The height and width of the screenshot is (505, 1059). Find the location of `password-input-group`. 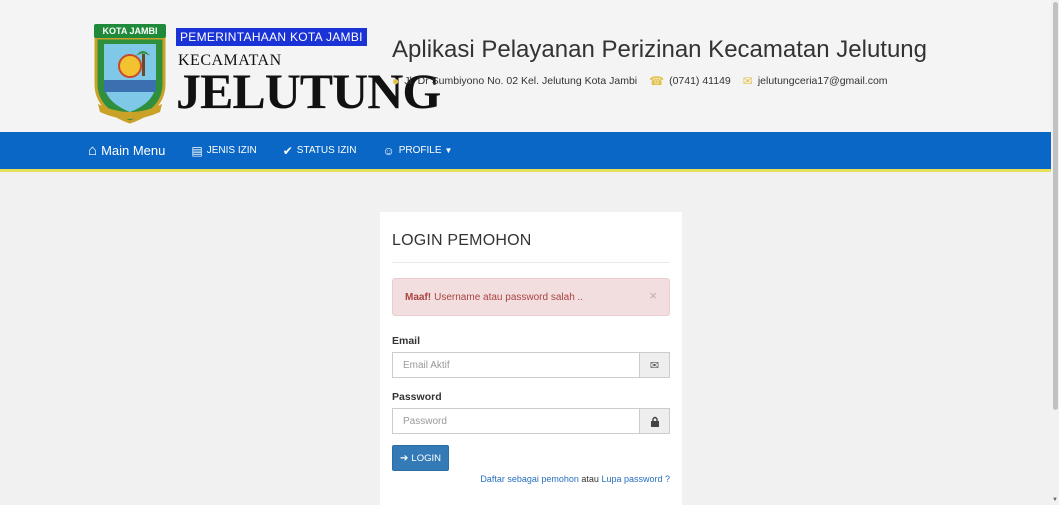

password-input-group is located at coordinates (531, 421).